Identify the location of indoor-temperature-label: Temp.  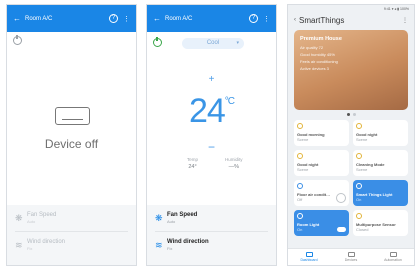
(193, 159).